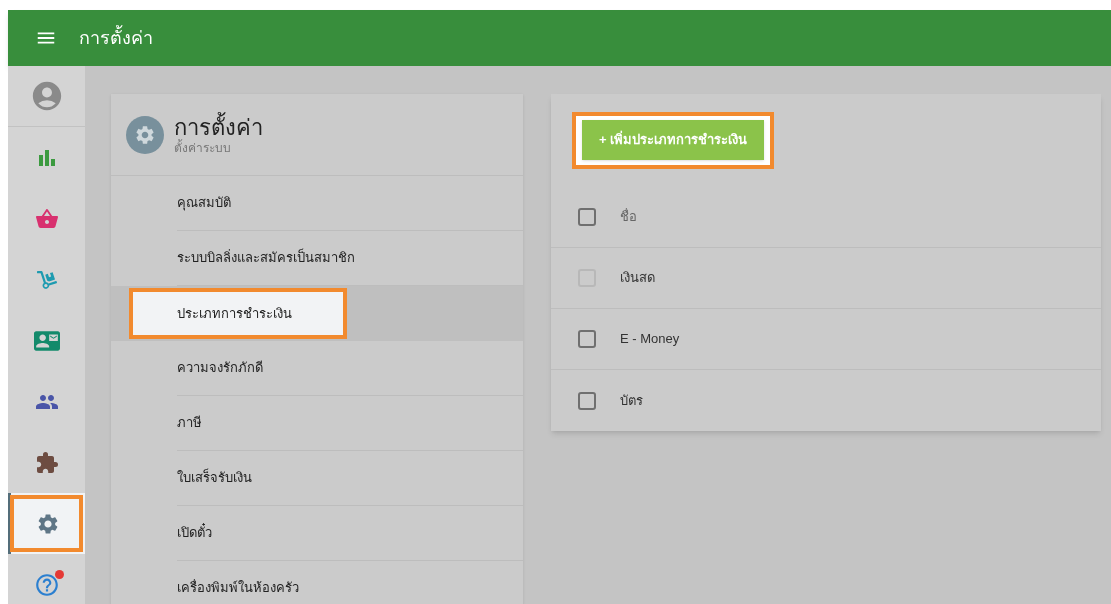  What do you see at coordinates (673, 140) in the screenshot?
I see `add-button-label: + เพิ่มประเภทการชำระเงิน` at bounding box center [673, 140].